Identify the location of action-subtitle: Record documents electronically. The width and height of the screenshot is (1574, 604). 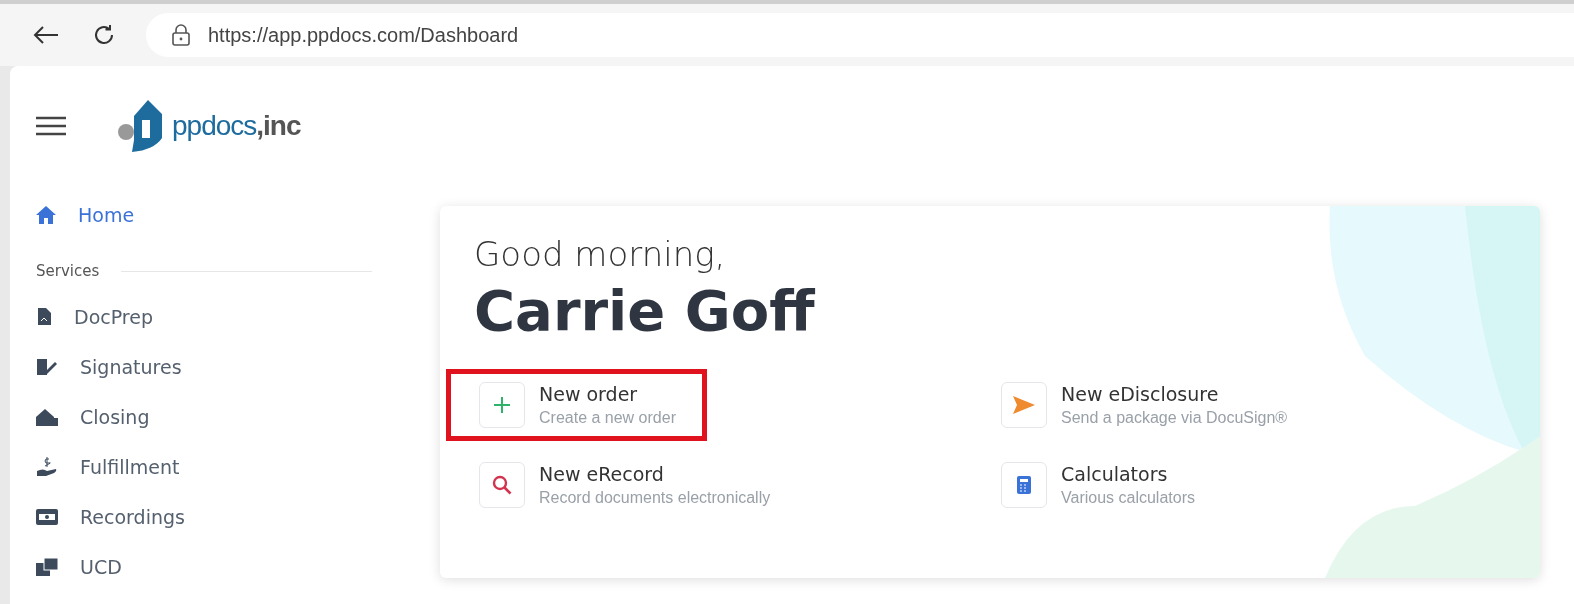
(655, 498).